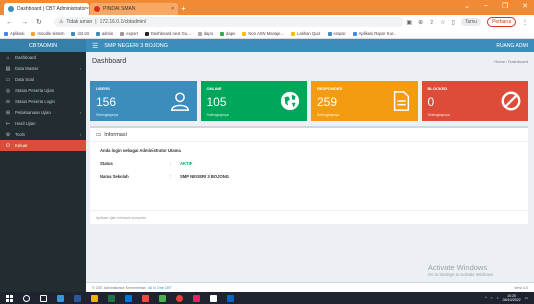 The image size is (534, 304). I want to click on maximize-icon: ❐, so click(505, 6).